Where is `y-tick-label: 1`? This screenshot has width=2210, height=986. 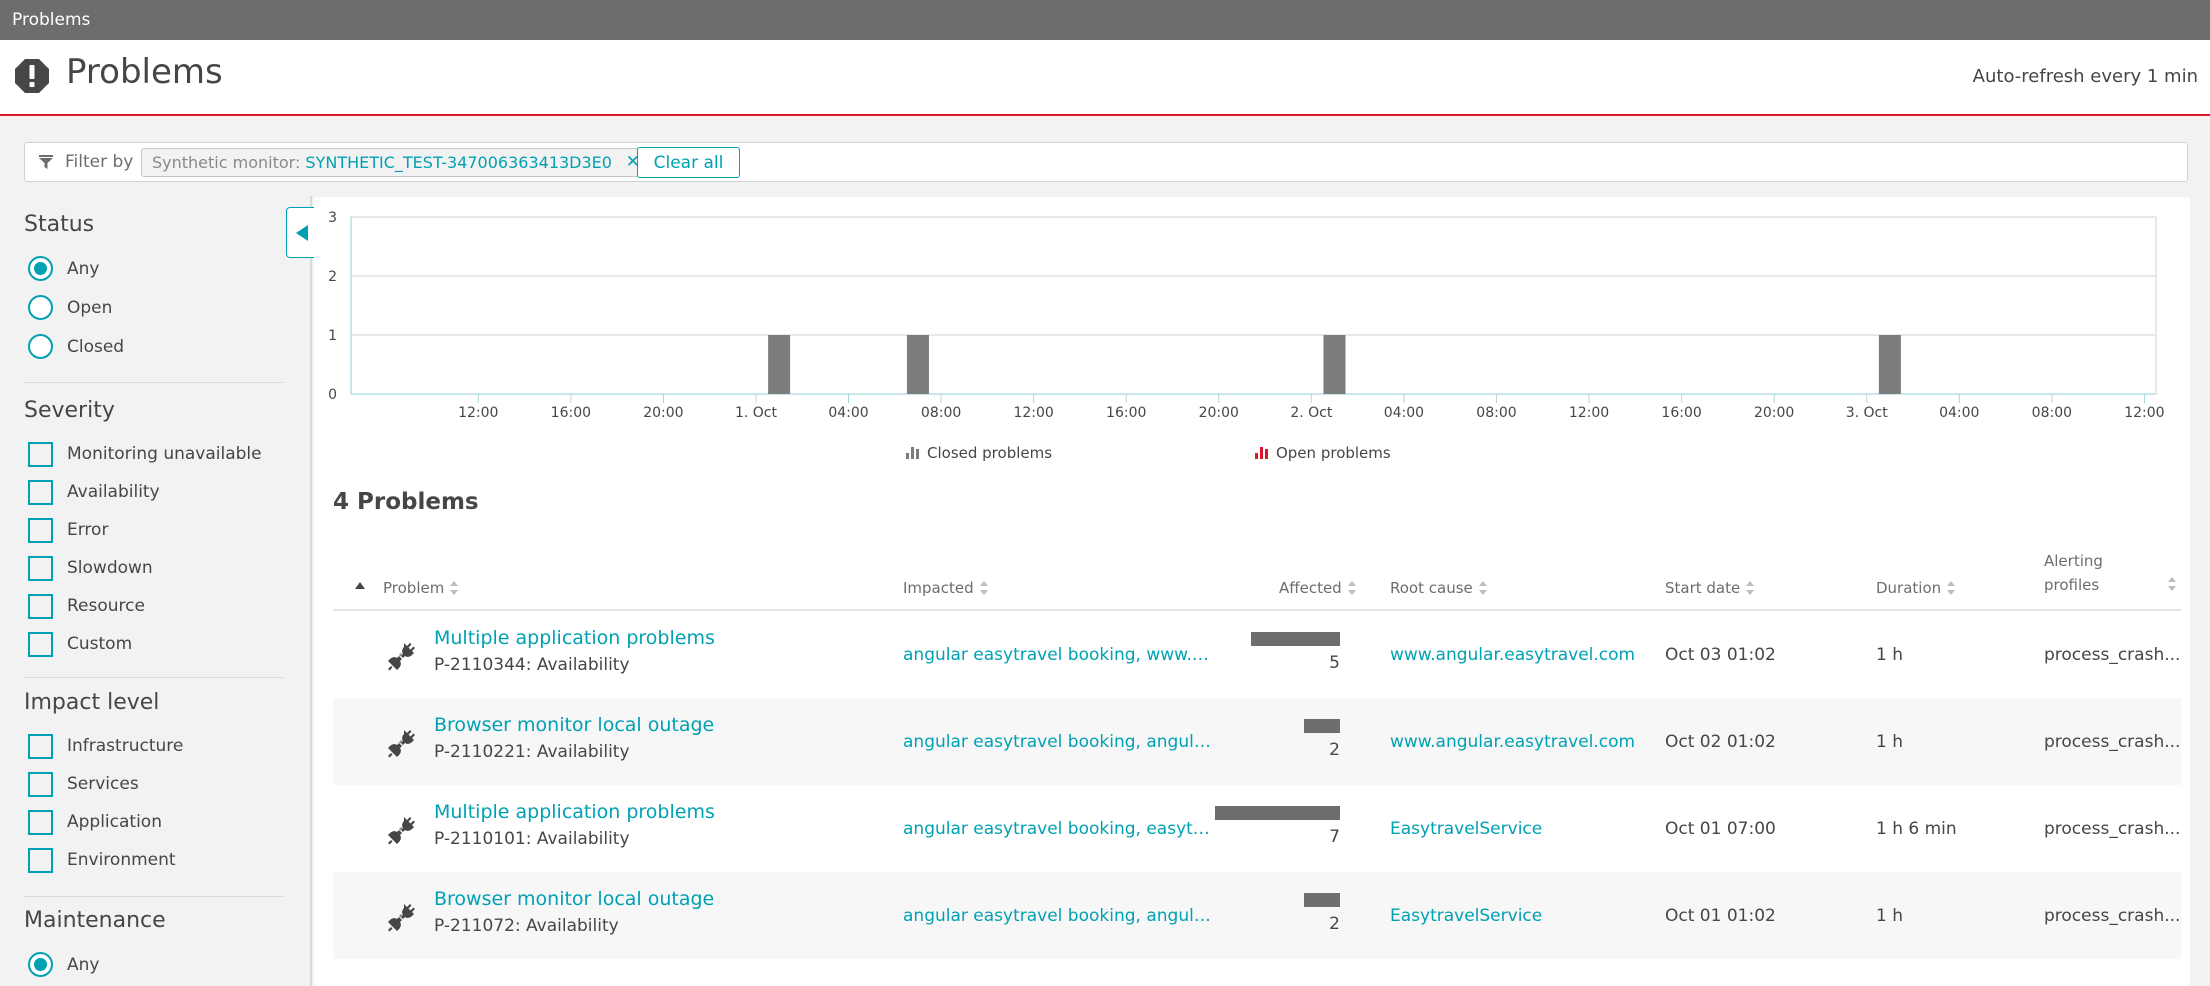 y-tick-label: 1 is located at coordinates (332, 336).